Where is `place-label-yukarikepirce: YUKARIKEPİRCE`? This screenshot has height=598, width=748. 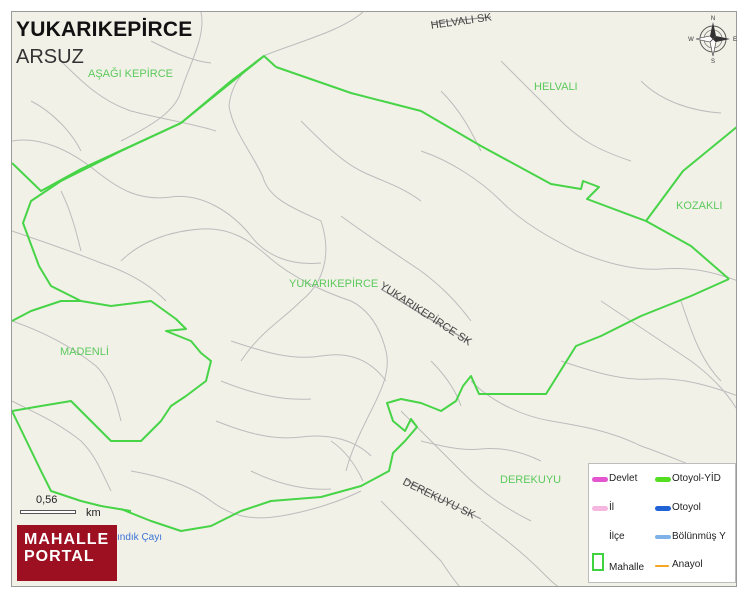
place-label-yukarikepirce: YUKARIKEPİRCE is located at coordinates (334, 284).